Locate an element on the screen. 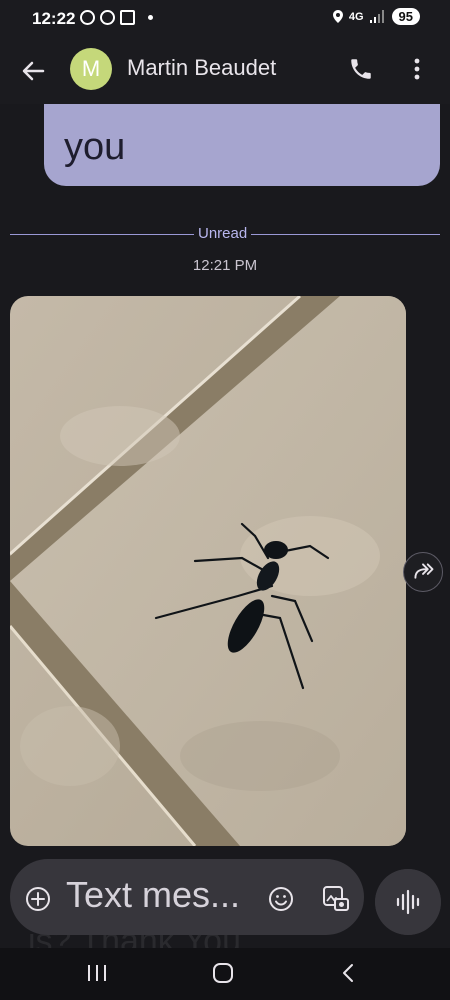  compose-field is located at coordinates (187, 897).